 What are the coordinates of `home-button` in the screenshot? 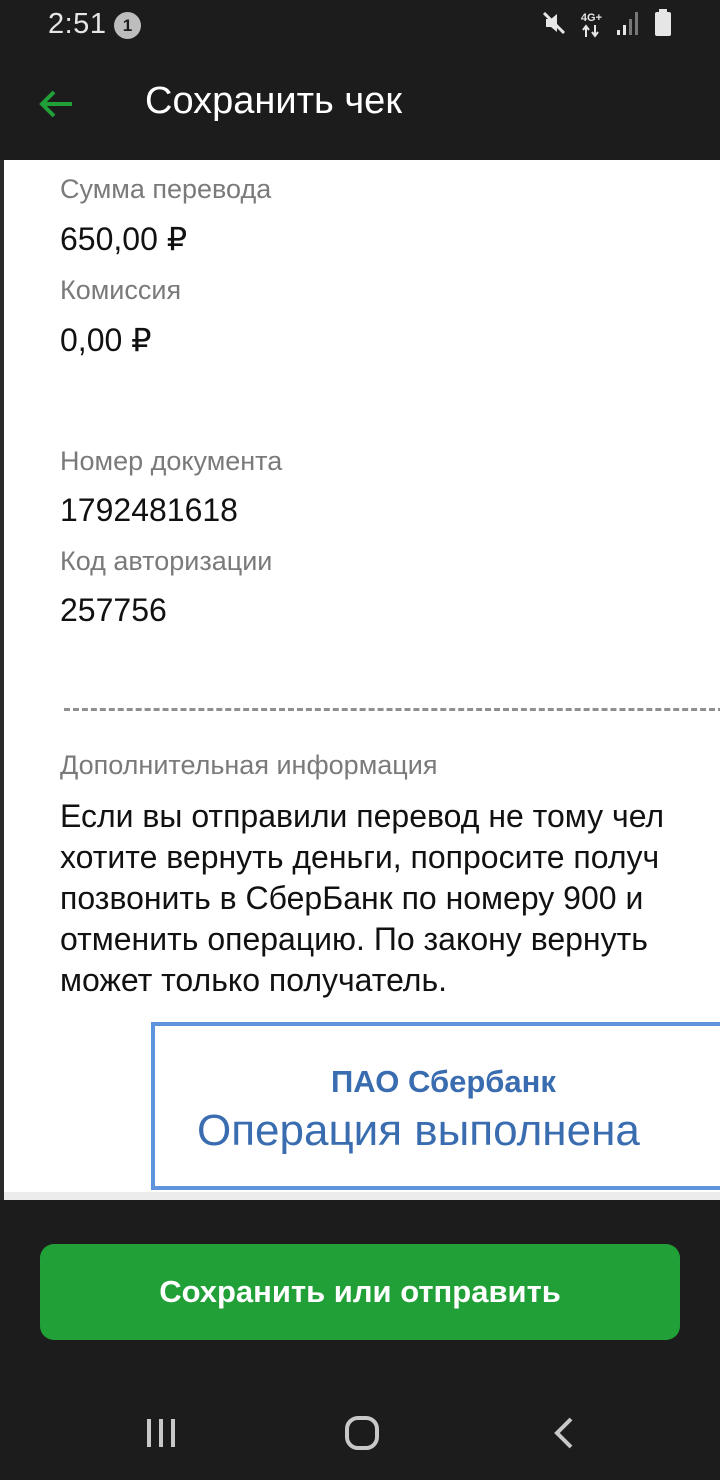 It's located at (362, 1435).